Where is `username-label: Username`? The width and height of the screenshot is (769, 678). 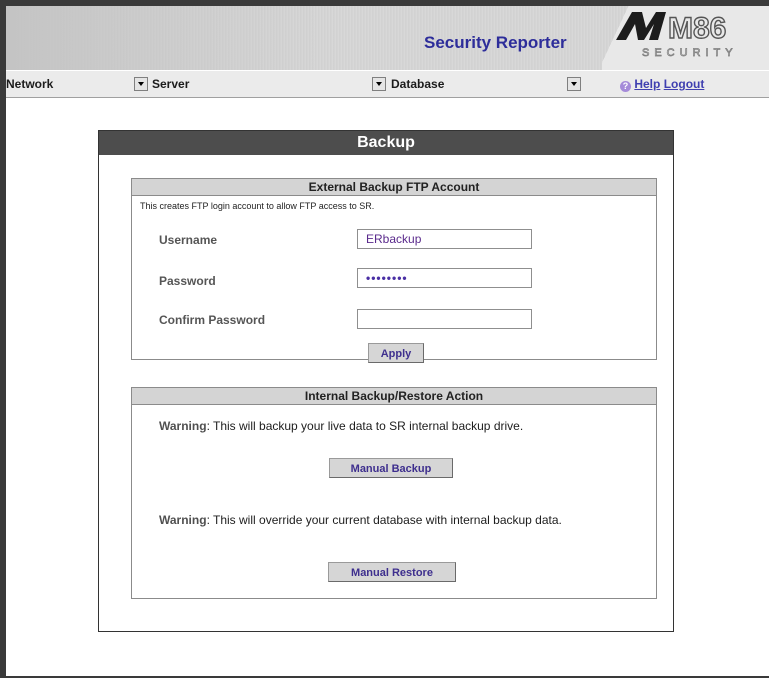
username-label: Username is located at coordinates (188, 240).